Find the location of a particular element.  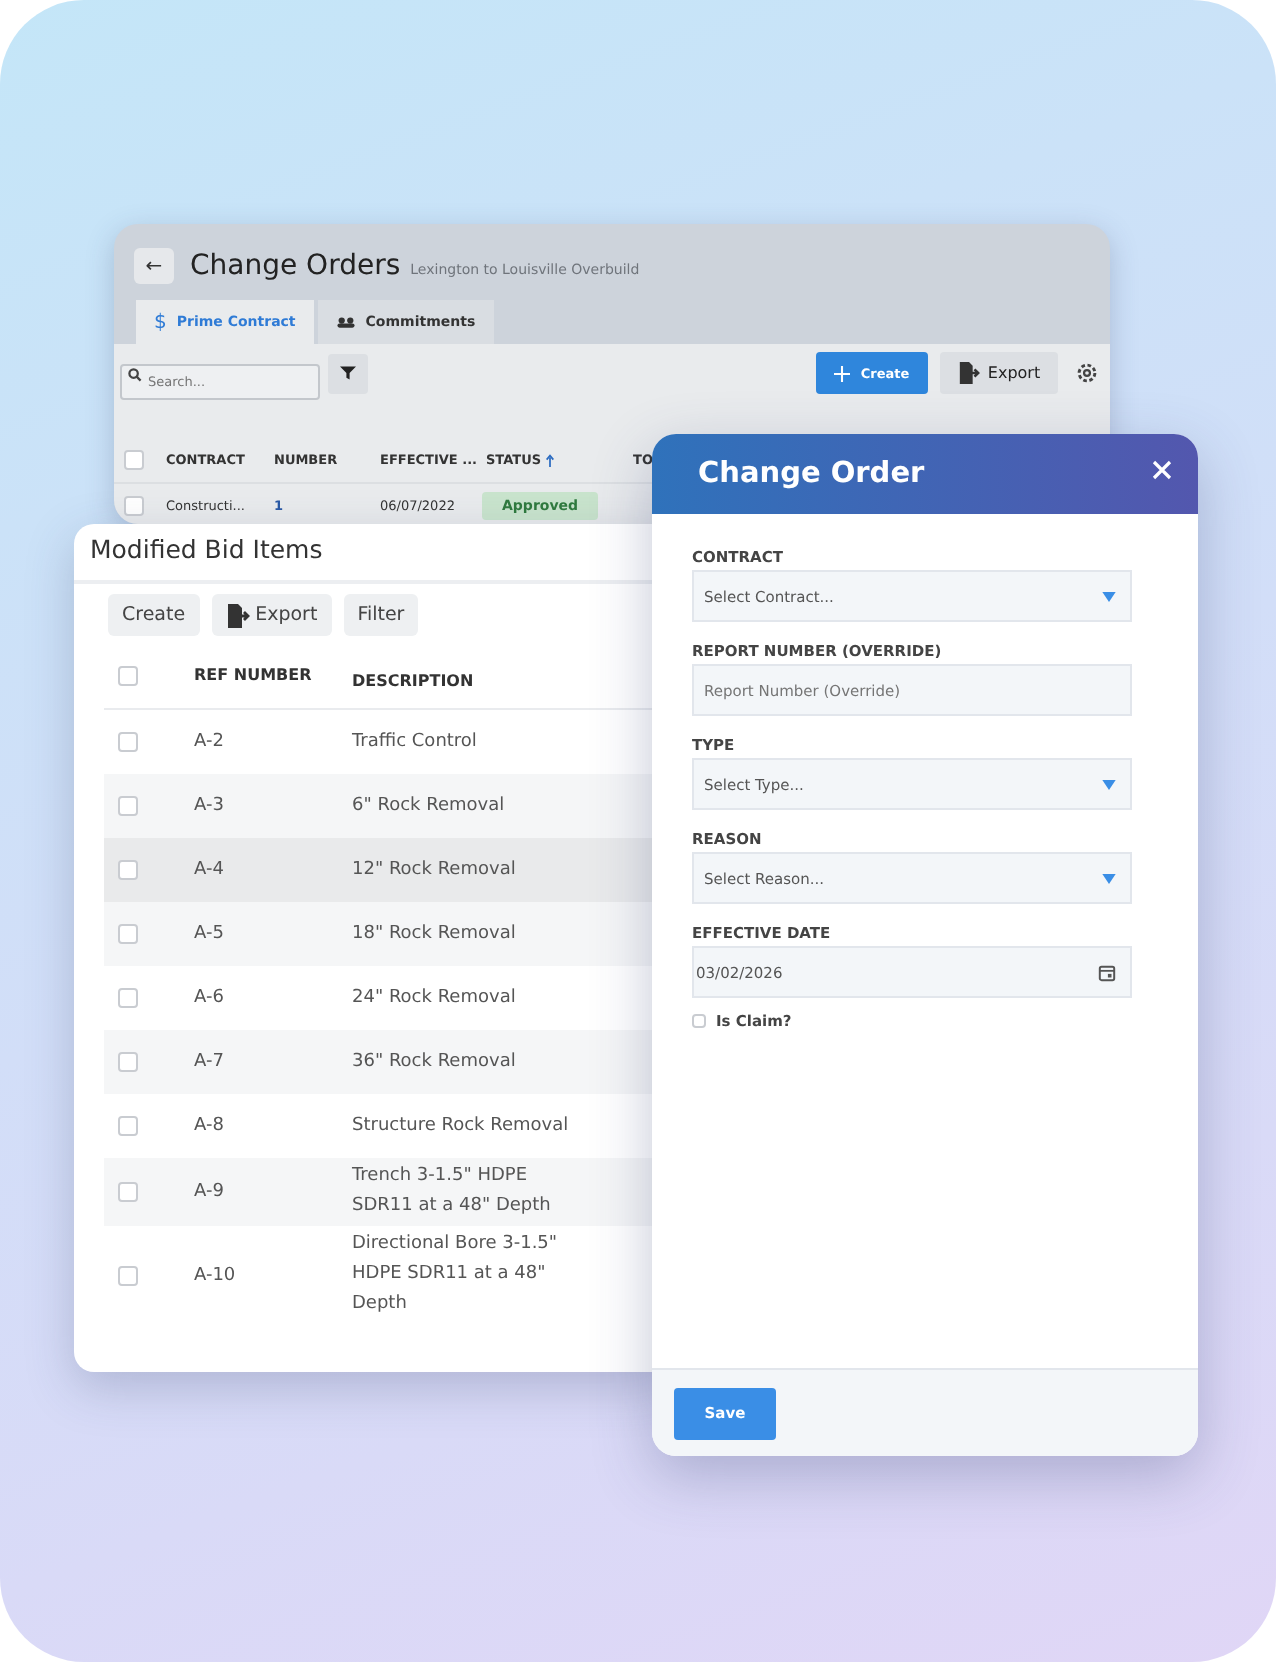

toolbar-button: Export is located at coordinates (271, 615).